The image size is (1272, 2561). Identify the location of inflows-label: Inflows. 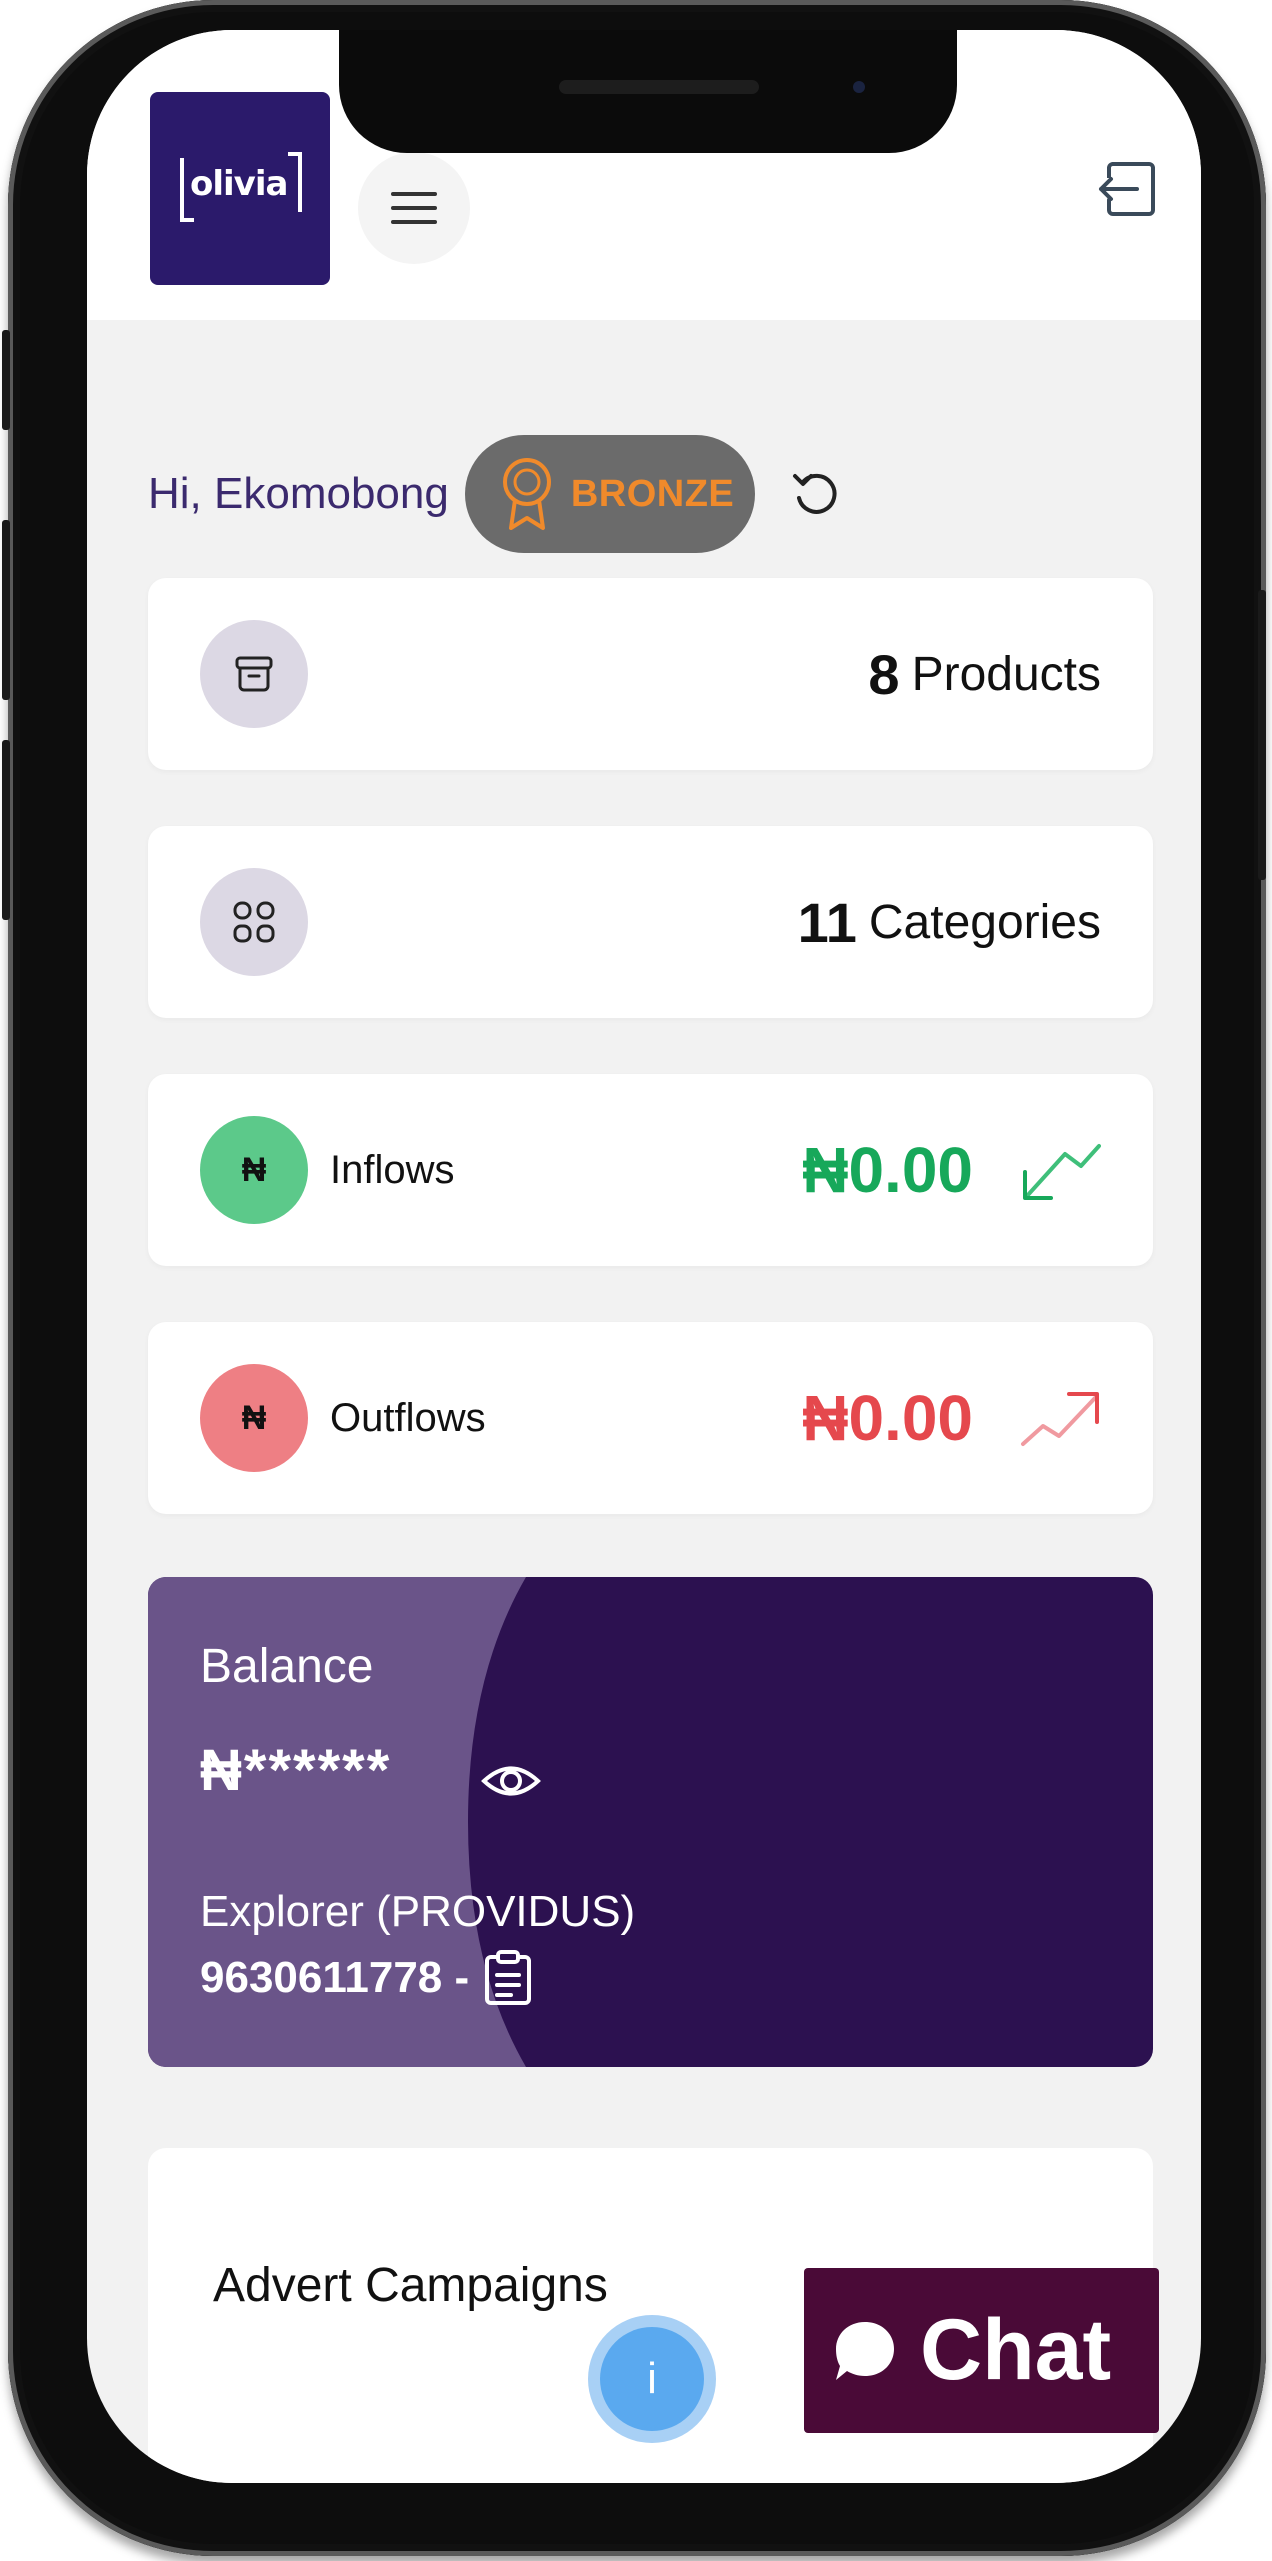
(392, 1169).